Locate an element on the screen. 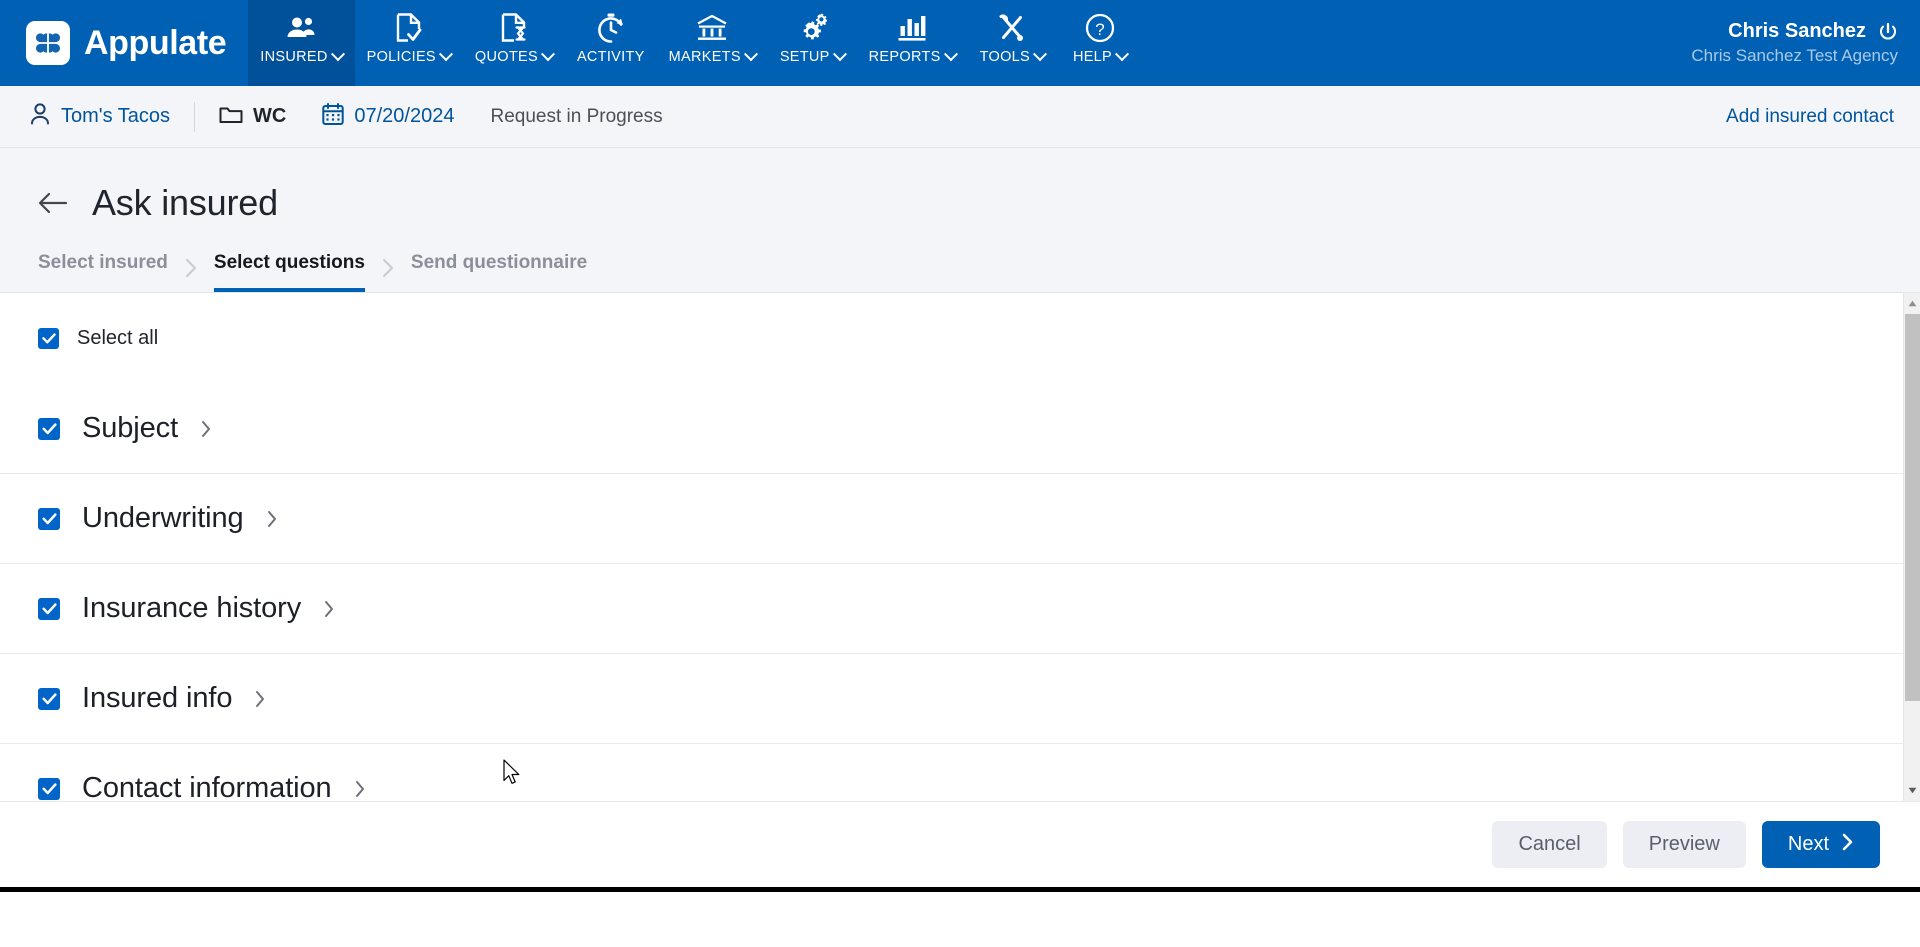  effective-date: 07/20/2024 is located at coordinates (404, 116).